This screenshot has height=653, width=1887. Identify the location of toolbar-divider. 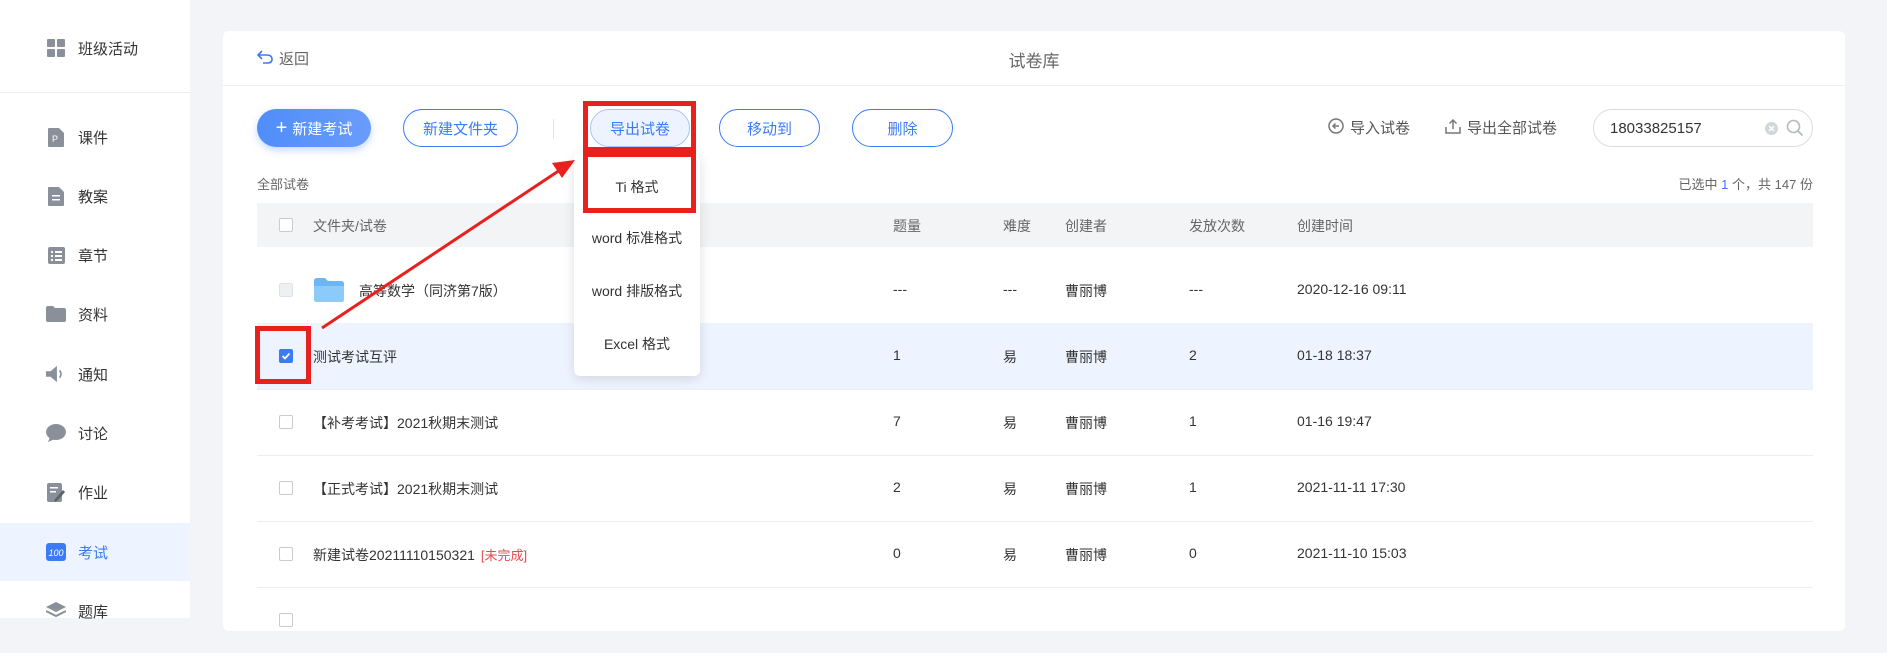
(553, 129).